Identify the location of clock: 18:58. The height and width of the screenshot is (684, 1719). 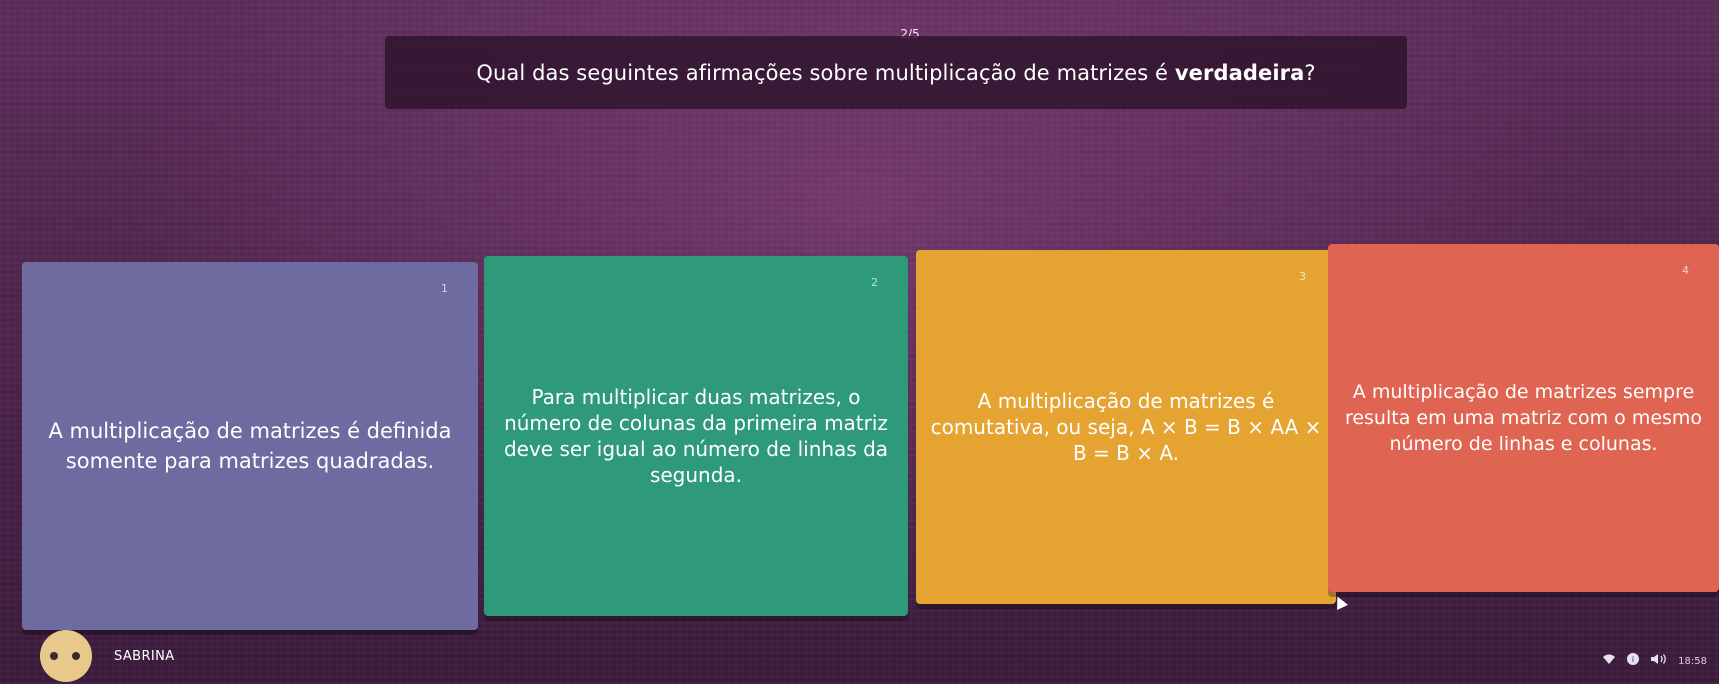
(1692, 661).